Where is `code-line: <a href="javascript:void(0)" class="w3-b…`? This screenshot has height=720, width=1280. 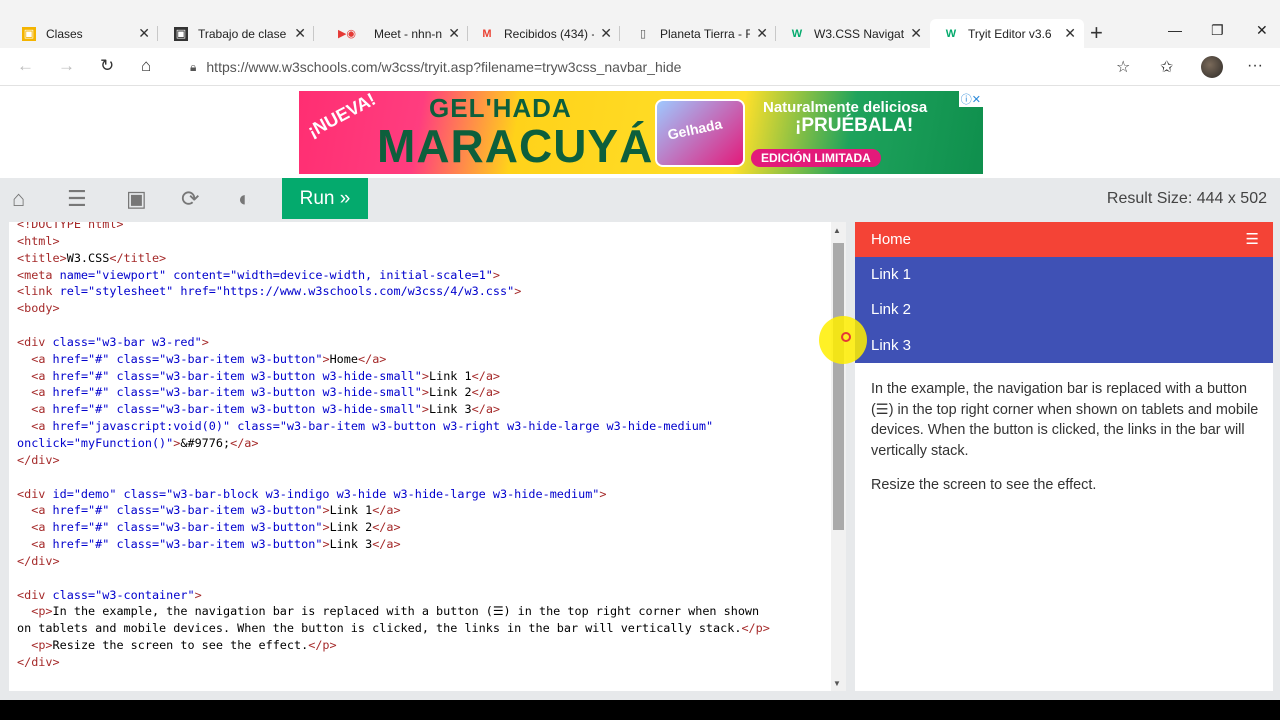
code-line: <a href="javascript:void(0)" class="w3-b… is located at coordinates (427, 426).